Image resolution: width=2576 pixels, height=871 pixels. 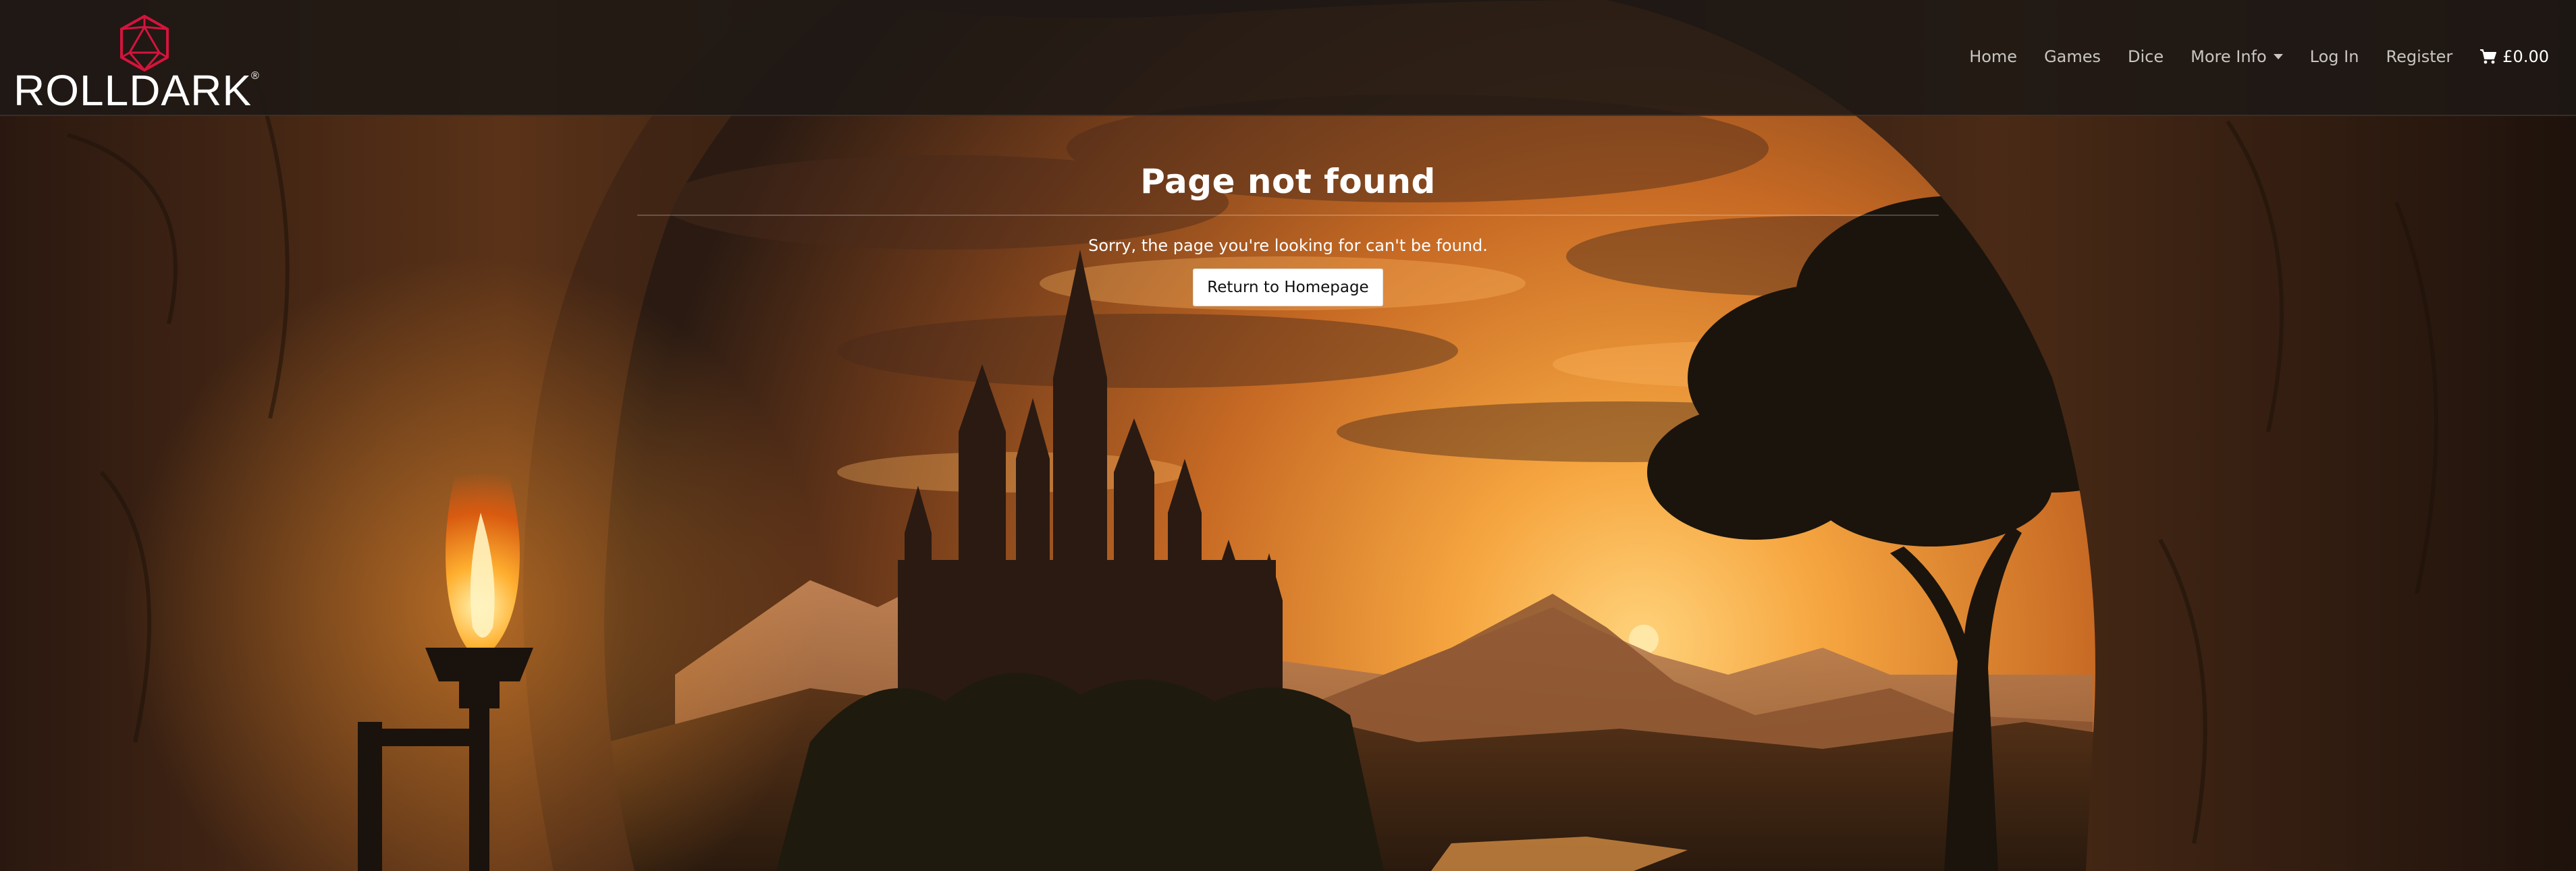 What do you see at coordinates (2525, 57) in the screenshot?
I see `cart-total: £0.00` at bounding box center [2525, 57].